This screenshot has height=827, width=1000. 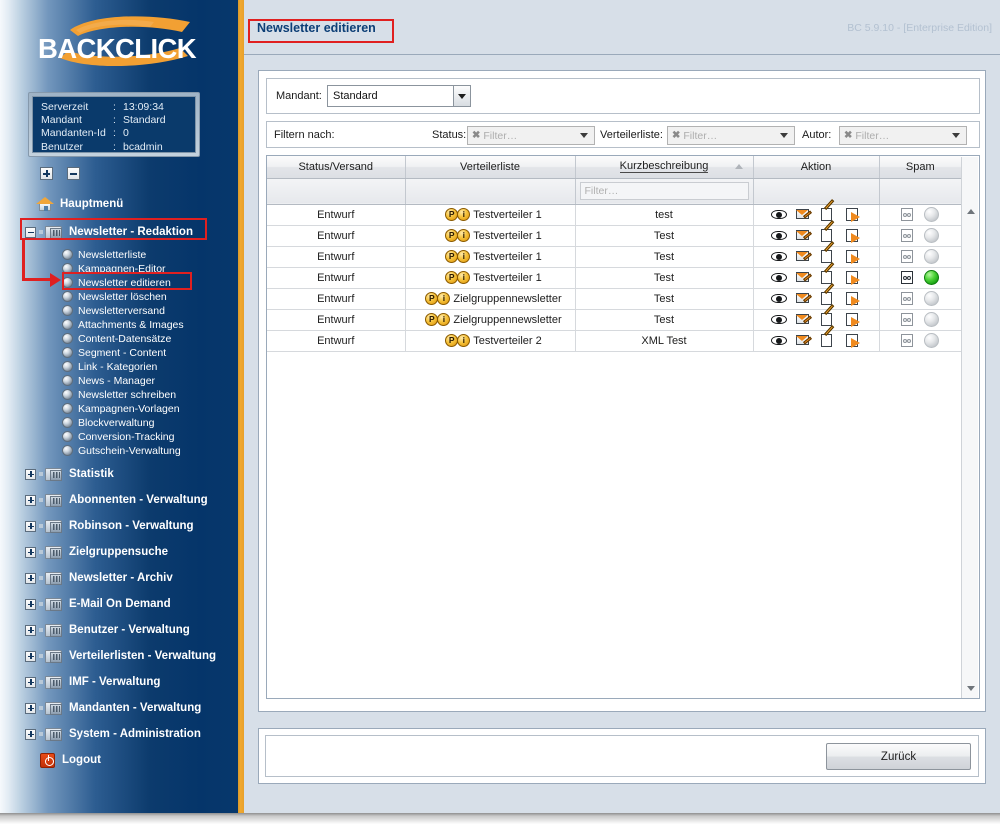 I want to click on mandant-select: Standard, so click(x=399, y=96).